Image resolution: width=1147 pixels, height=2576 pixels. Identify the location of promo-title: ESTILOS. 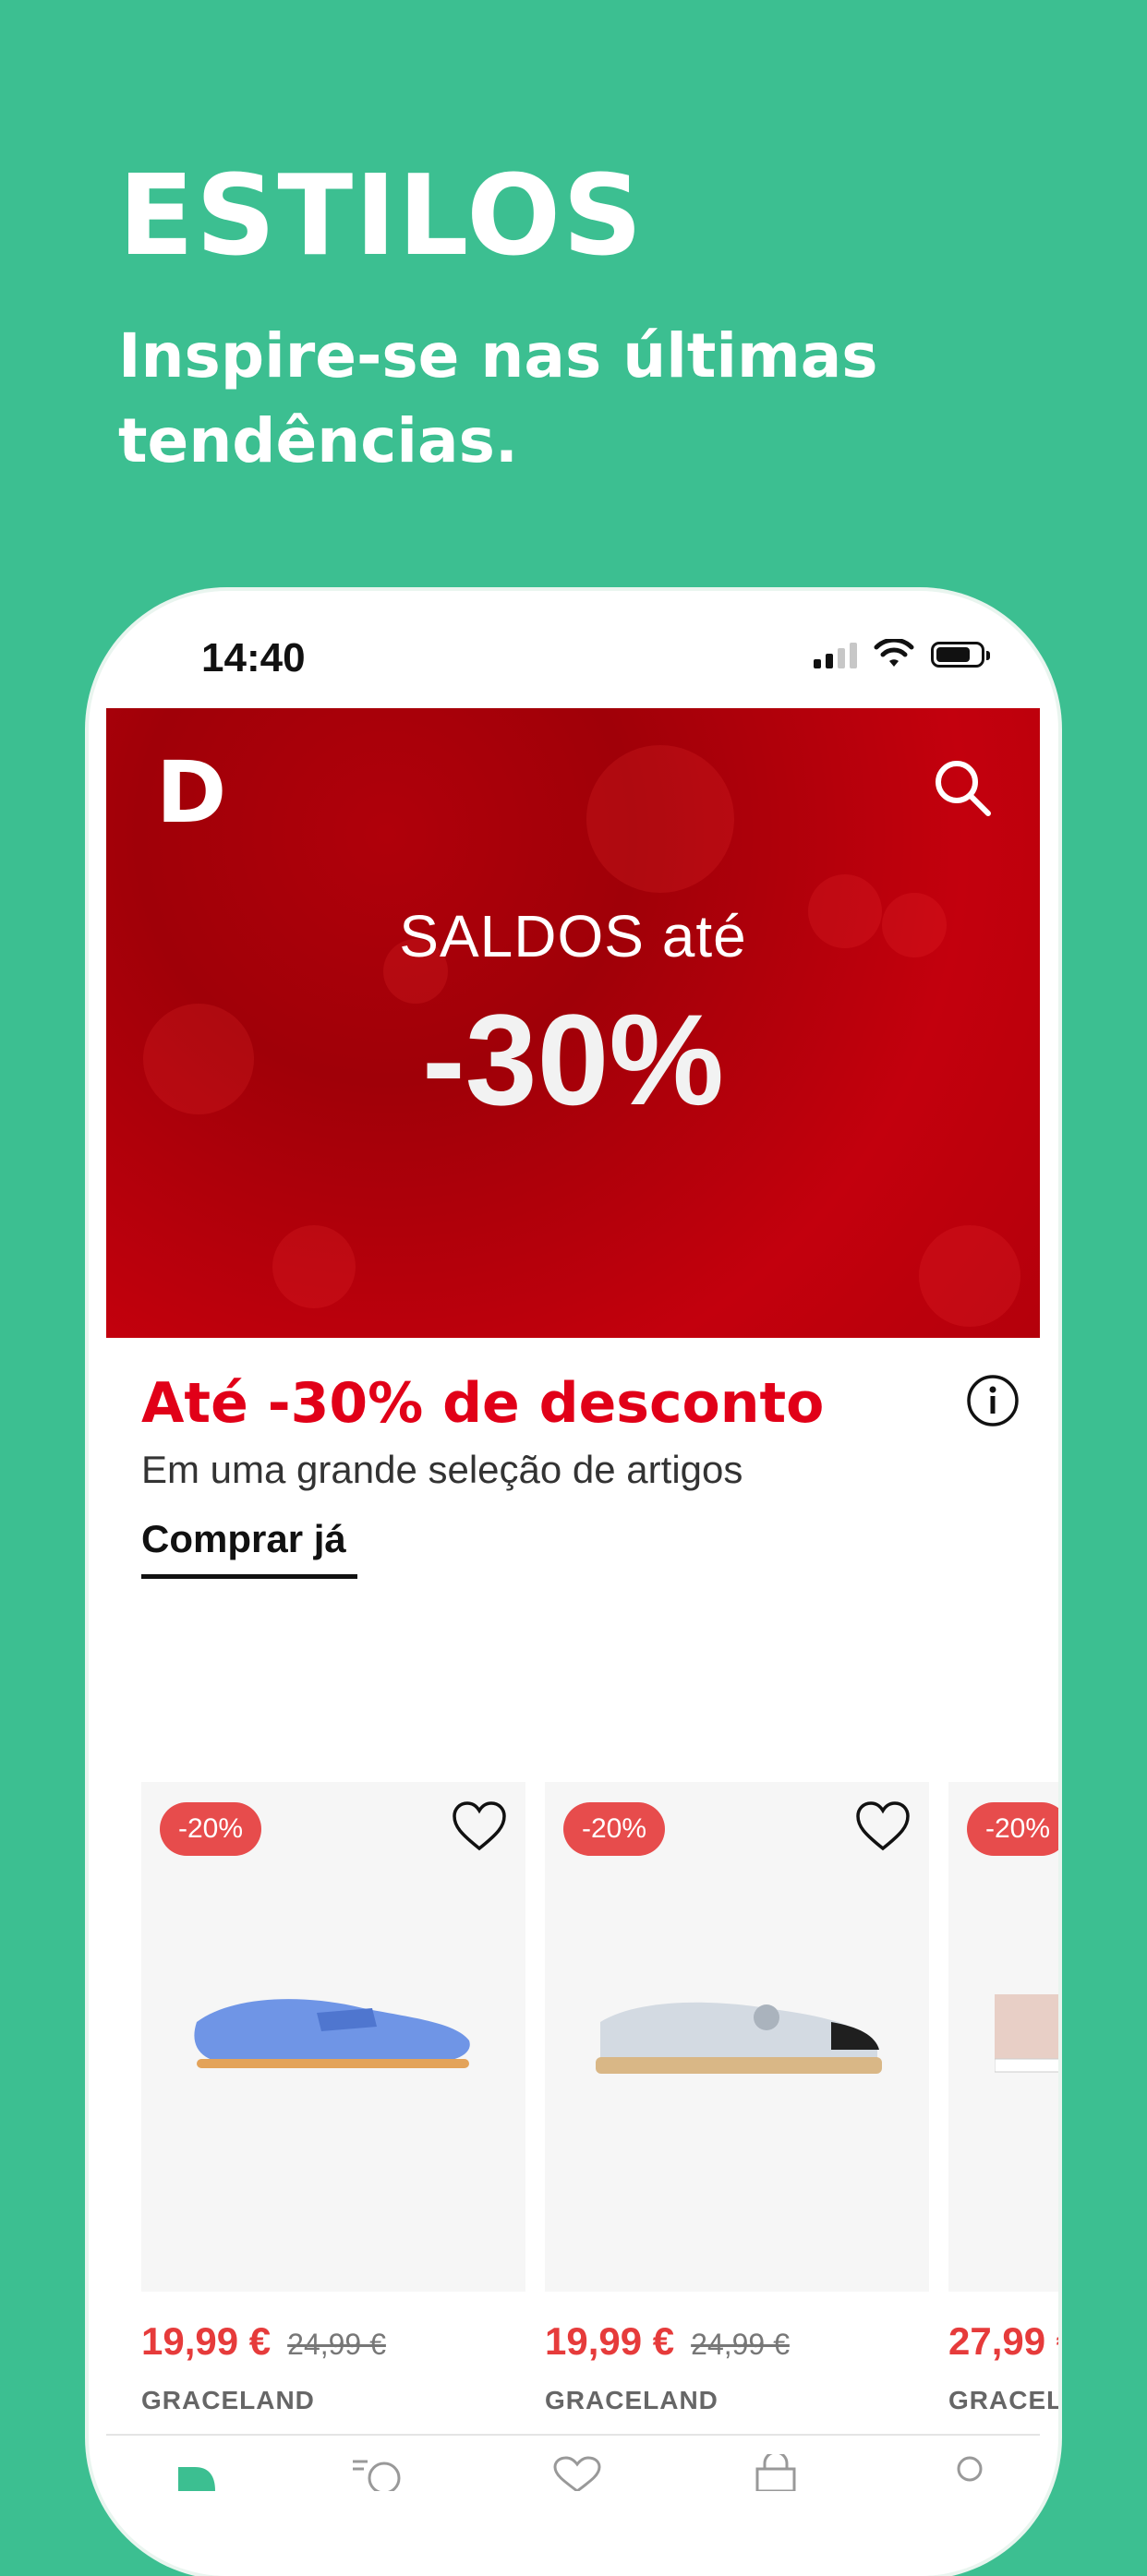
(381, 216).